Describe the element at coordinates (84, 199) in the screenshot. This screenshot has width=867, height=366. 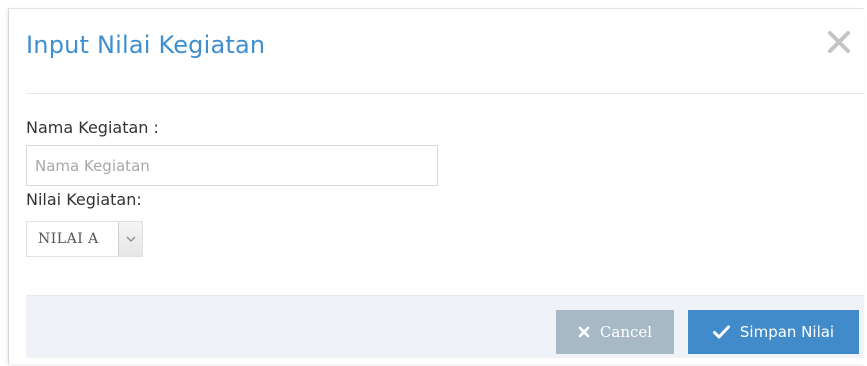
I see `nilai-kegiatan-label: Nilai Kegiatan:` at that location.